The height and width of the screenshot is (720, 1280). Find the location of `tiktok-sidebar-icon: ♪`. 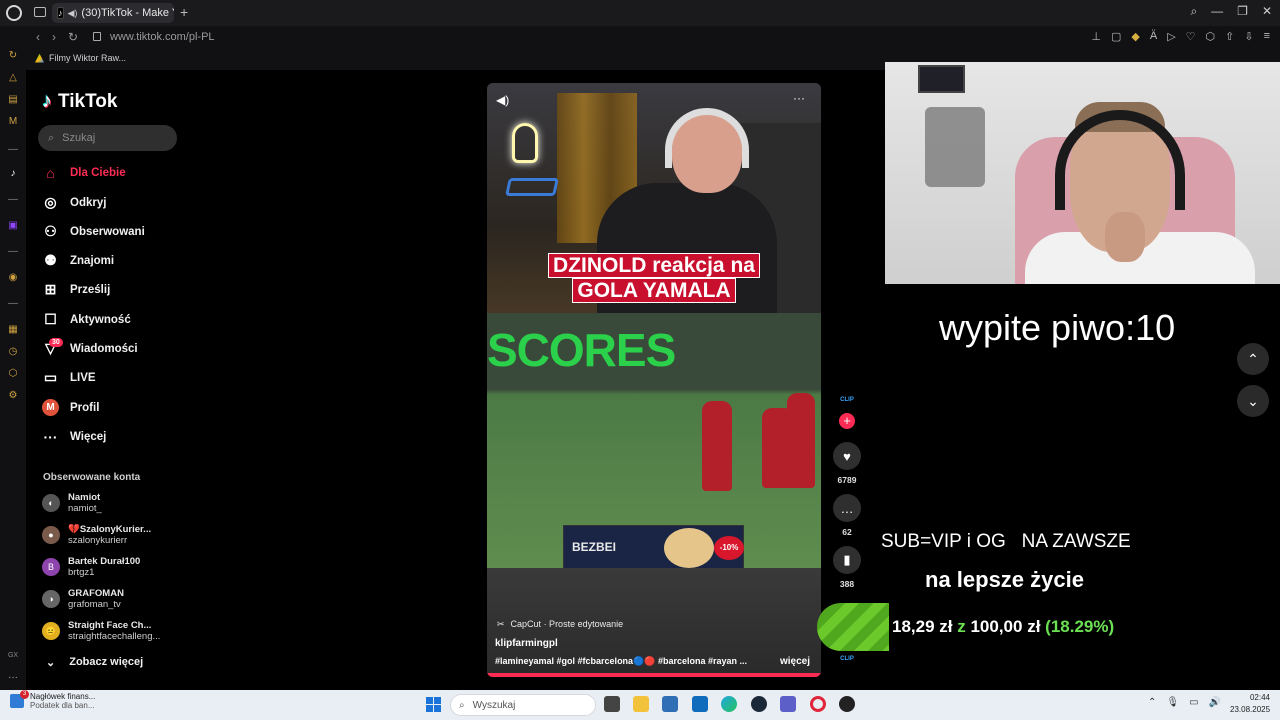

tiktok-sidebar-icon: ♪ is located at coordinates (13, 174).